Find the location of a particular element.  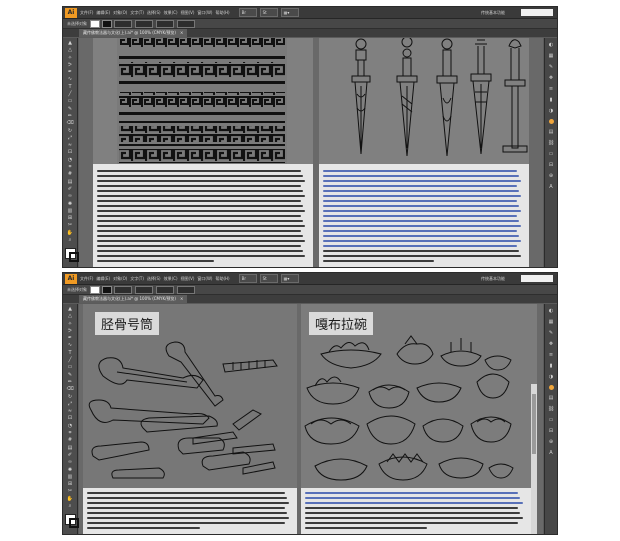

paintbrush-tool-icon: ✎ is located at coordinates (70, 375).